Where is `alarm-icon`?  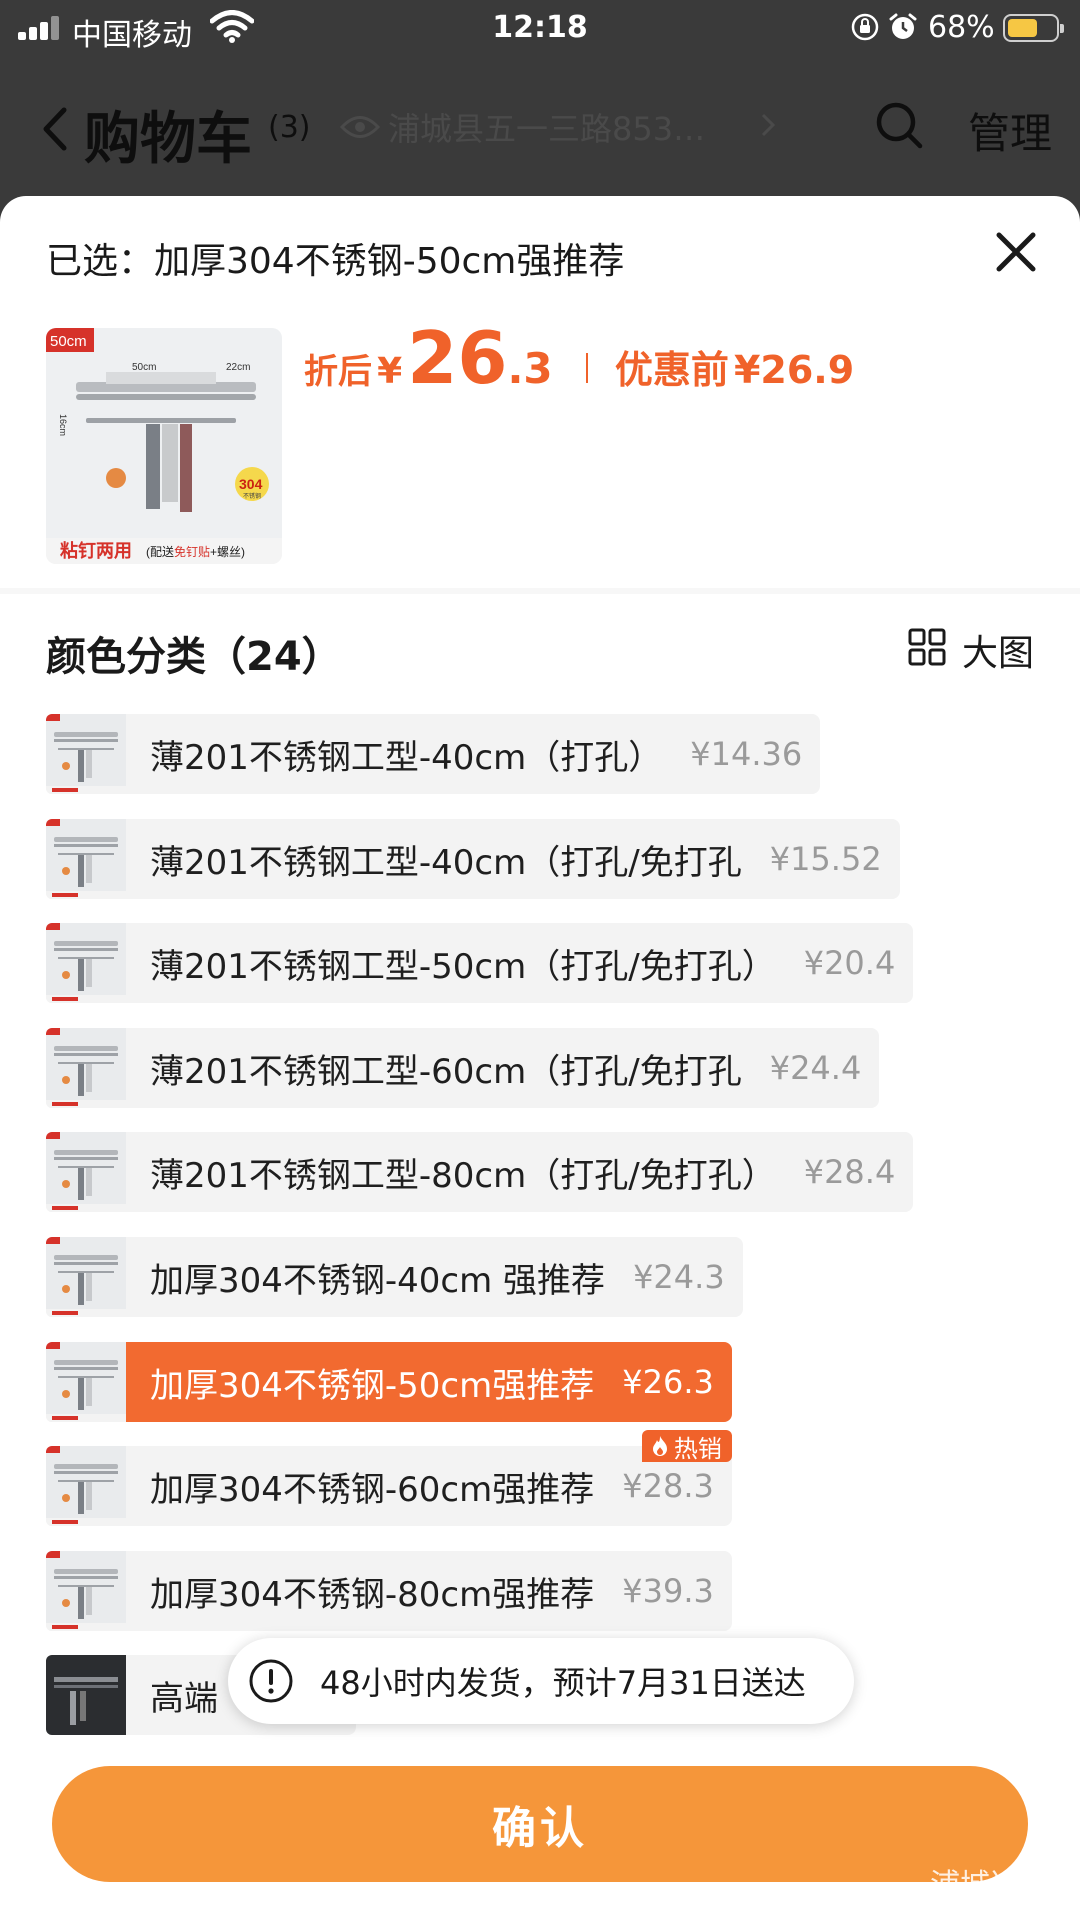 alarm-icon is located at coordinates (903, 26).